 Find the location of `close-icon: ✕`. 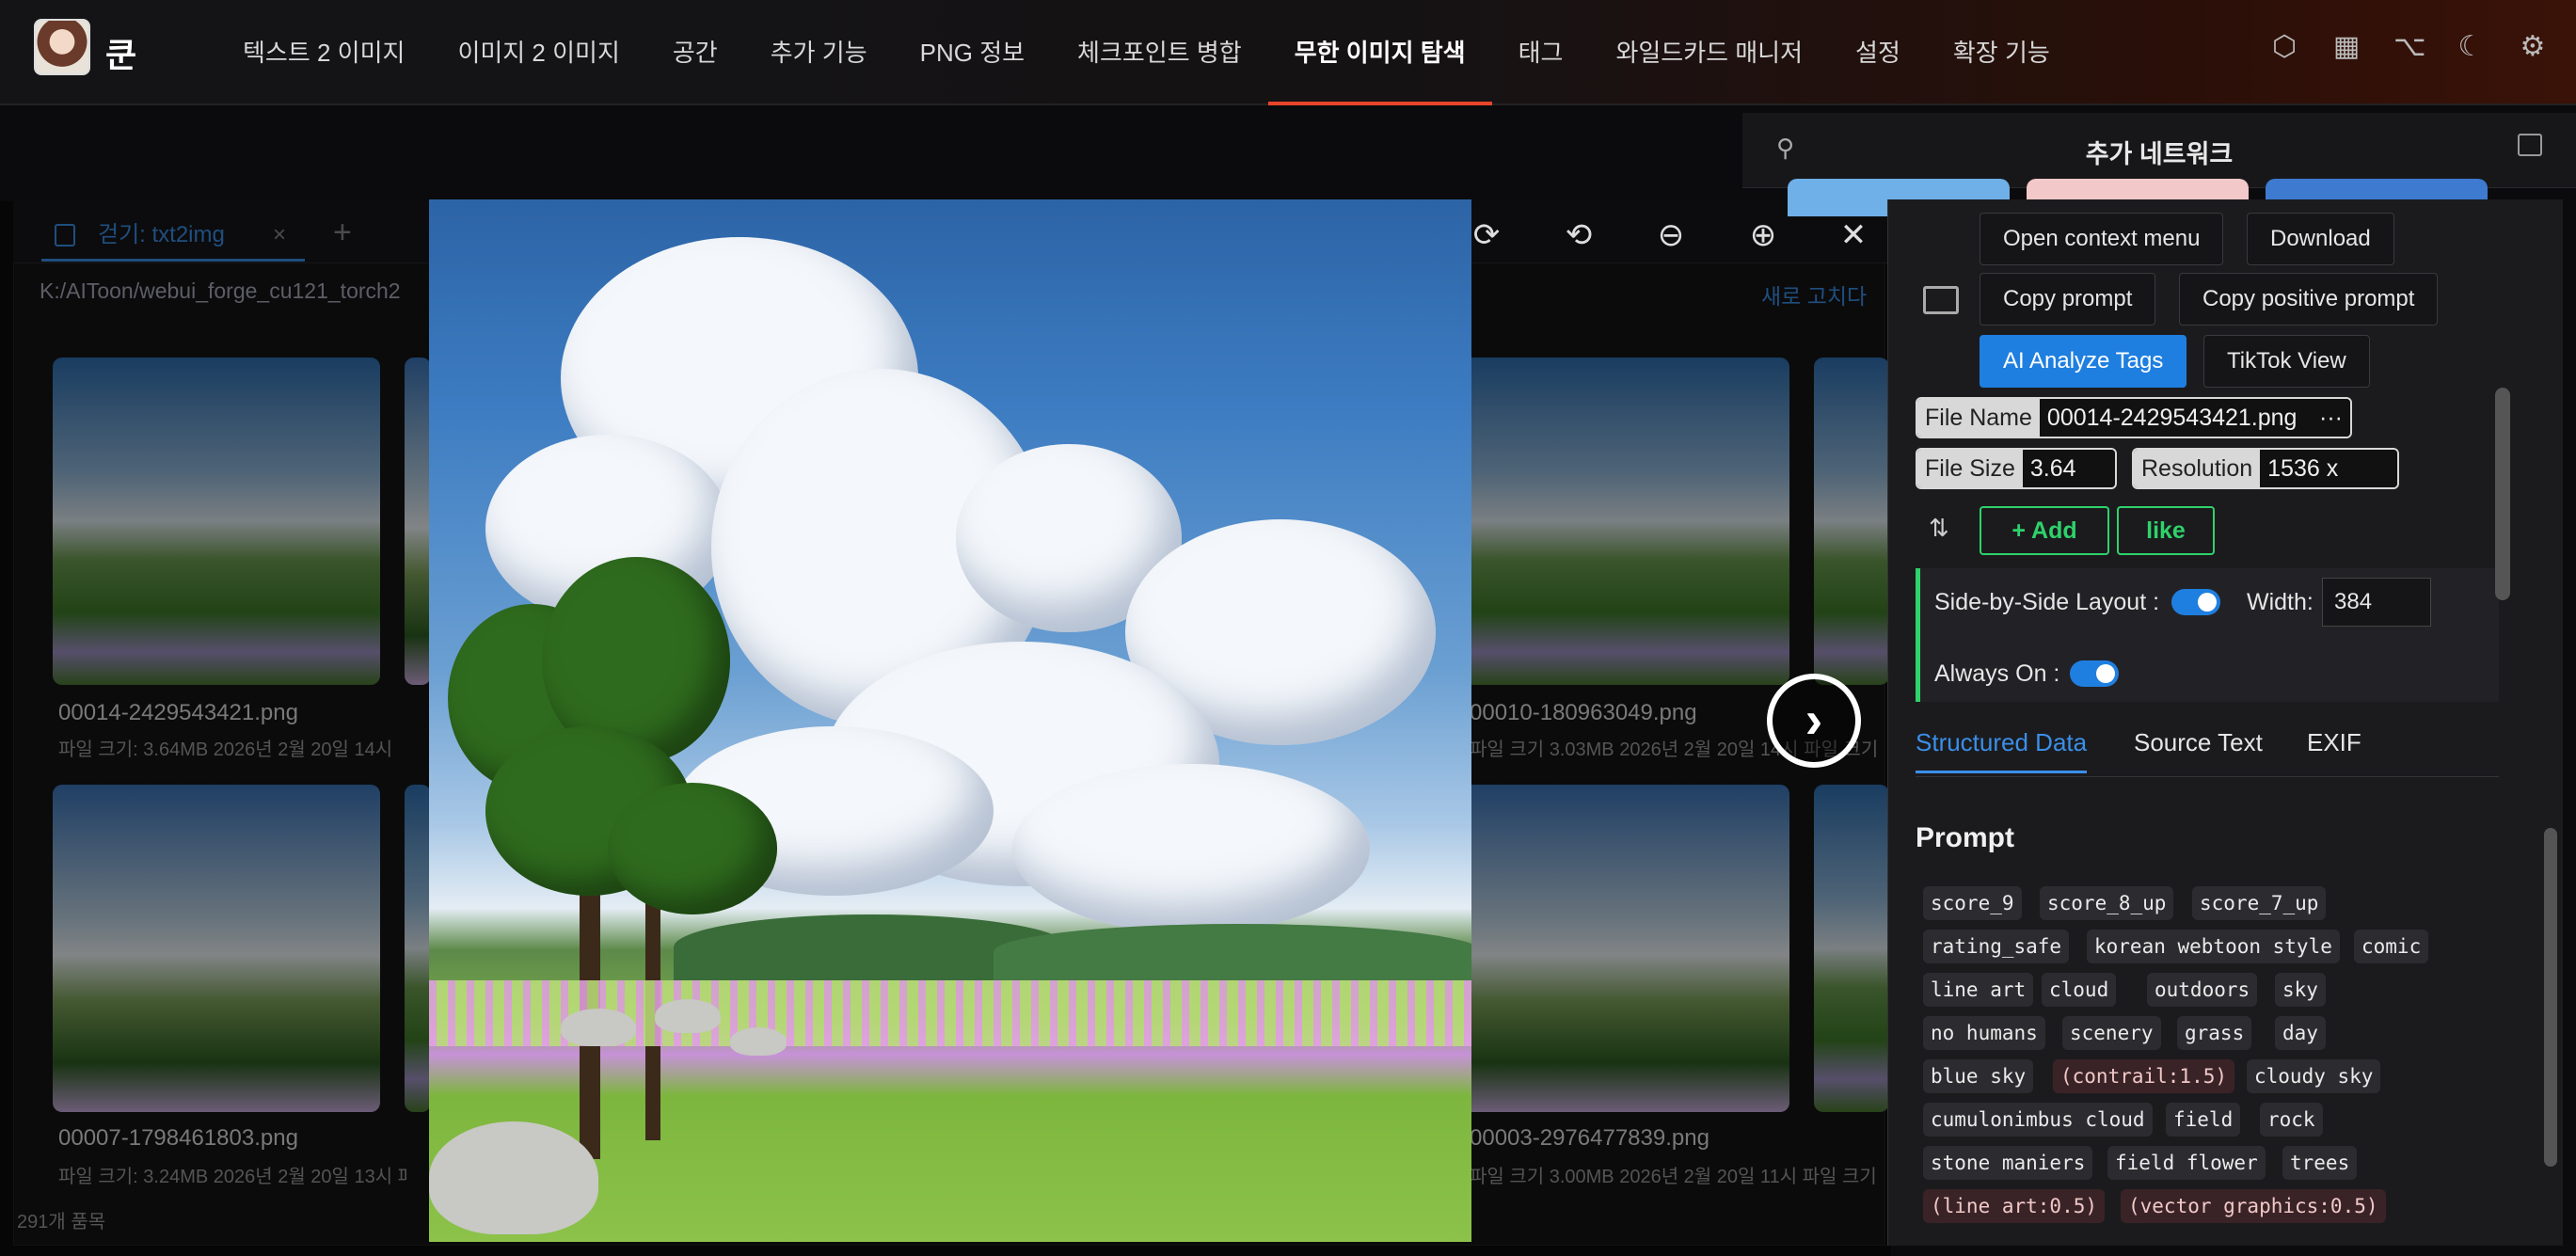

close-icon: ✕ is located at coordinates (1853, 235).